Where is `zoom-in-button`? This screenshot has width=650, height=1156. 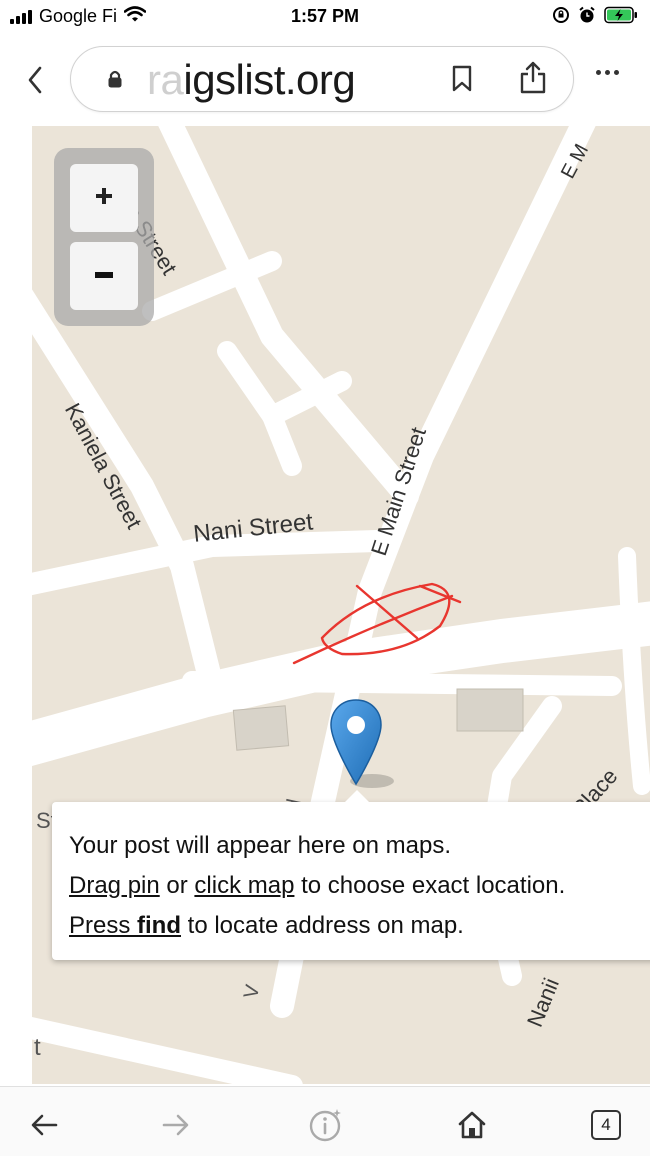
zoom-in-button is located at coordinates (104, 198).